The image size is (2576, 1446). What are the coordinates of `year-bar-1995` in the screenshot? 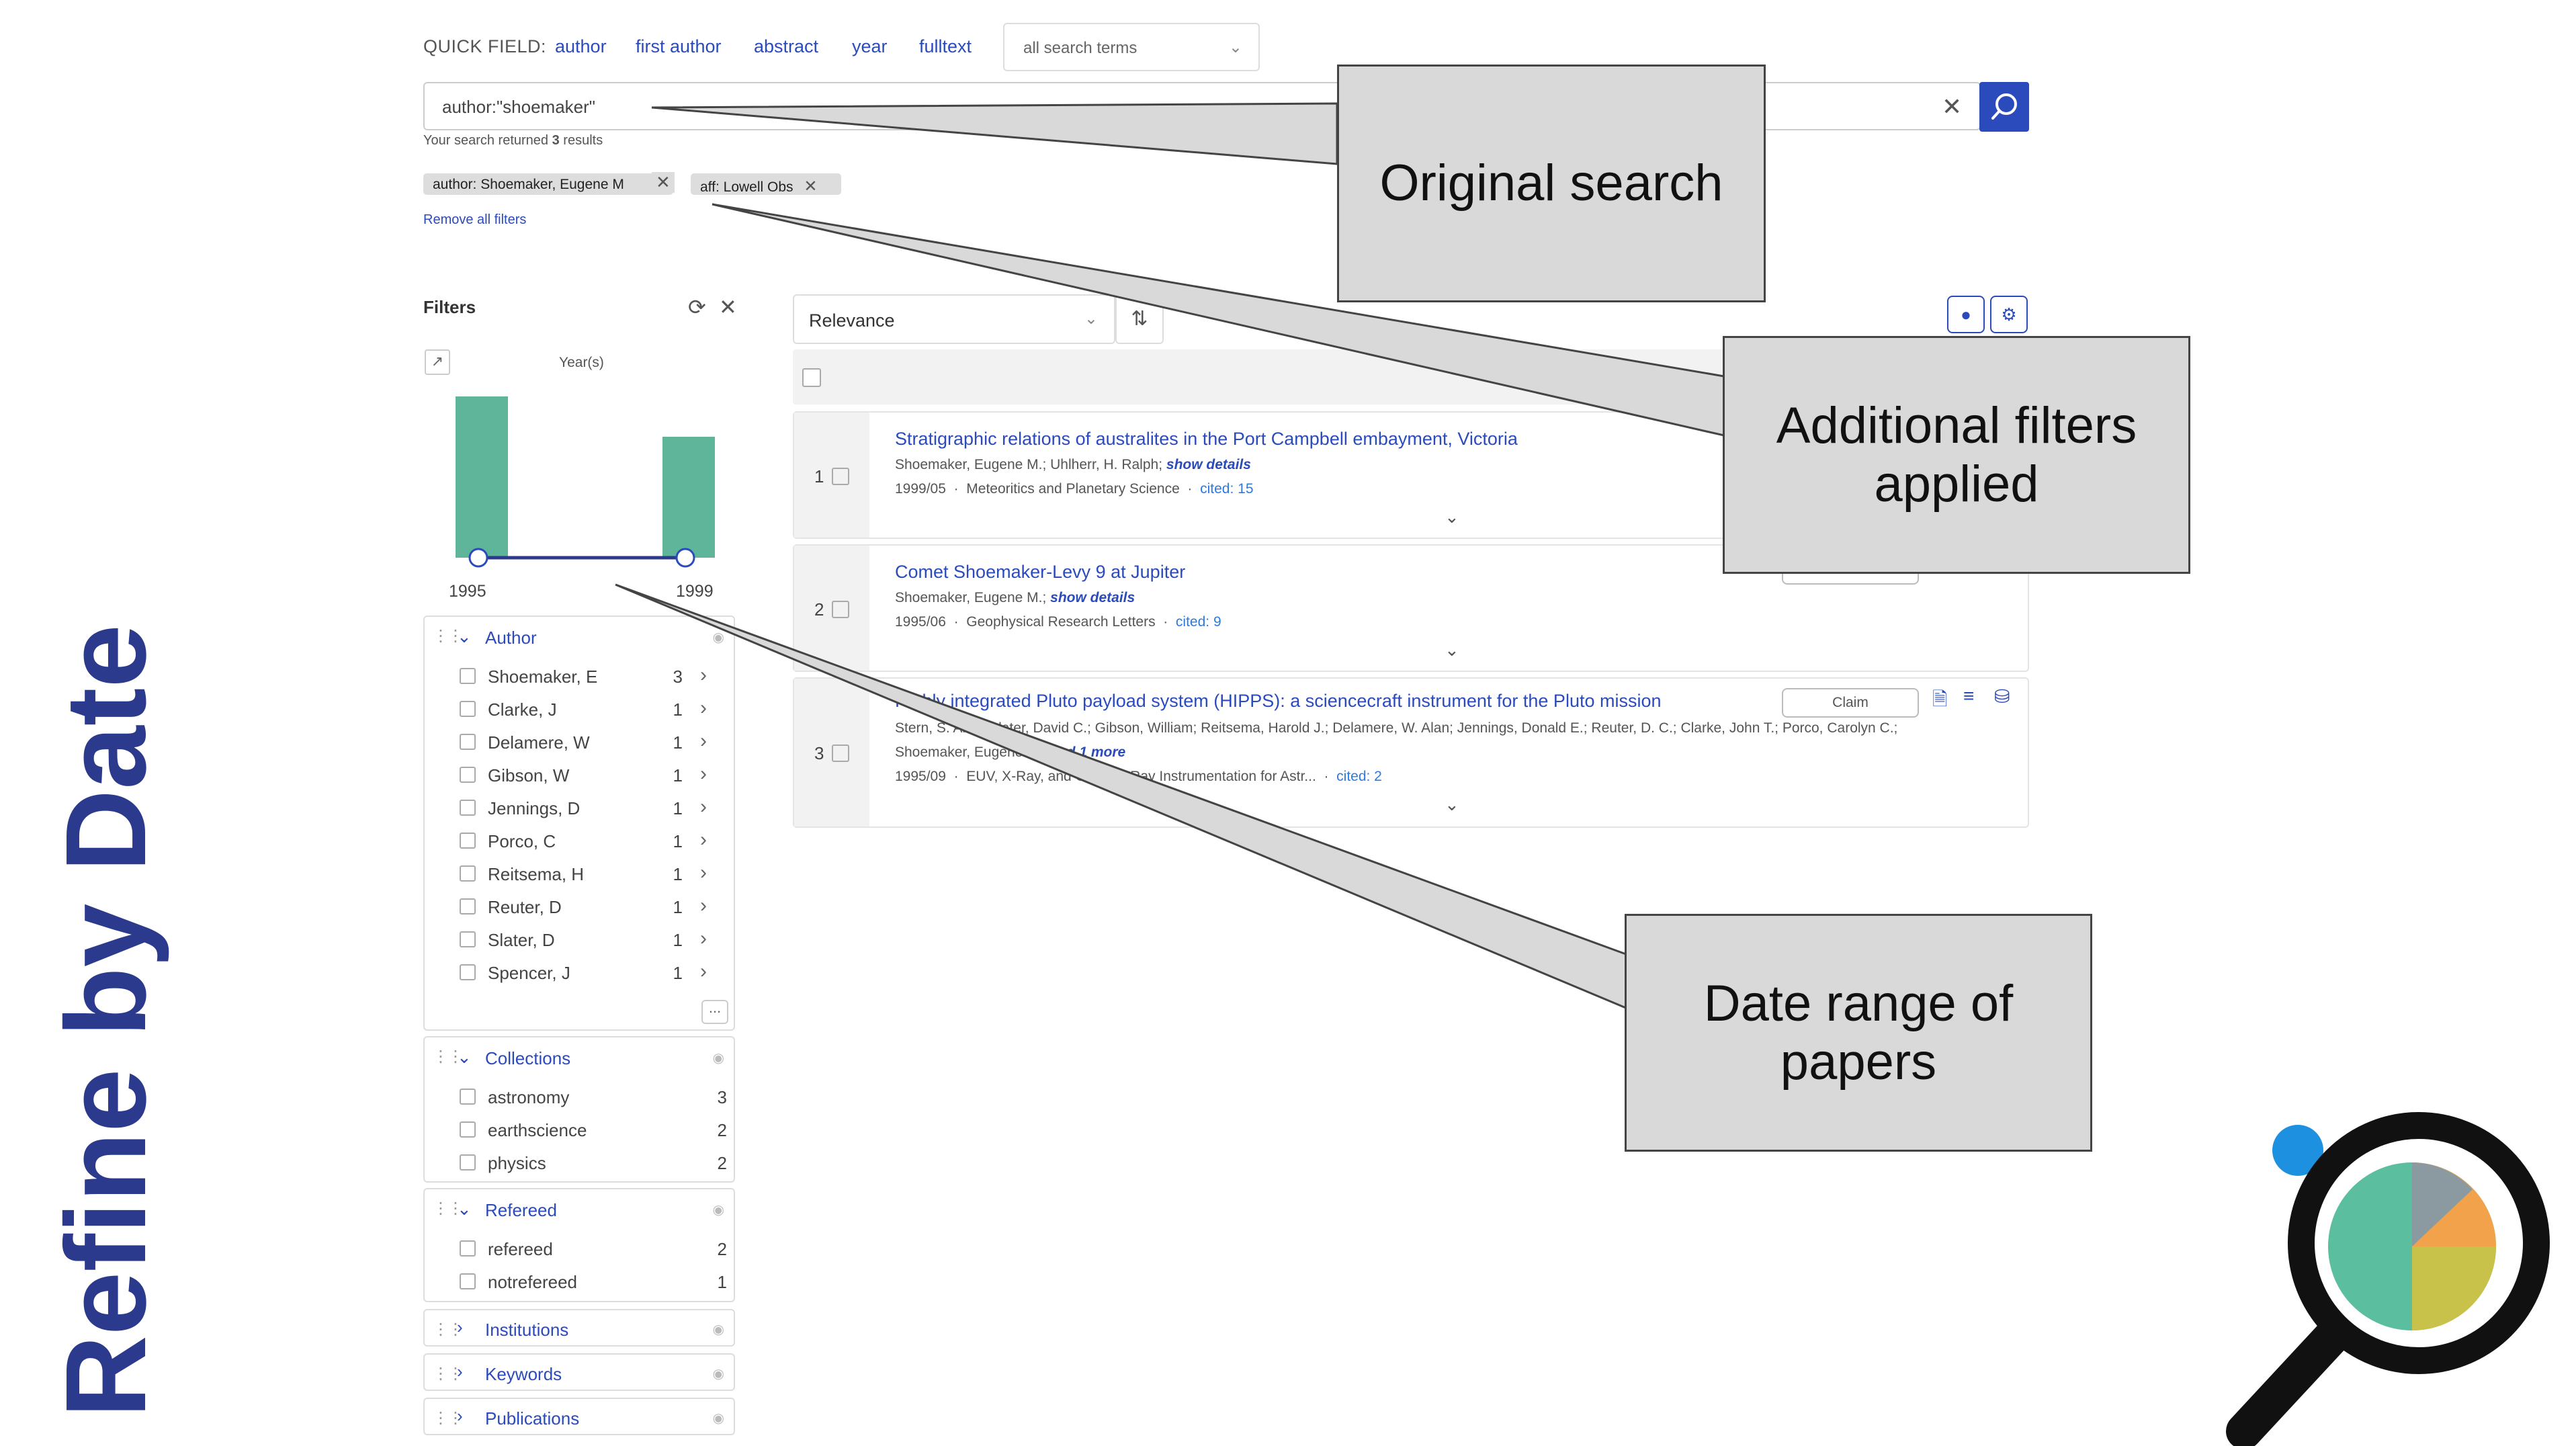 It's located at (482, 477).